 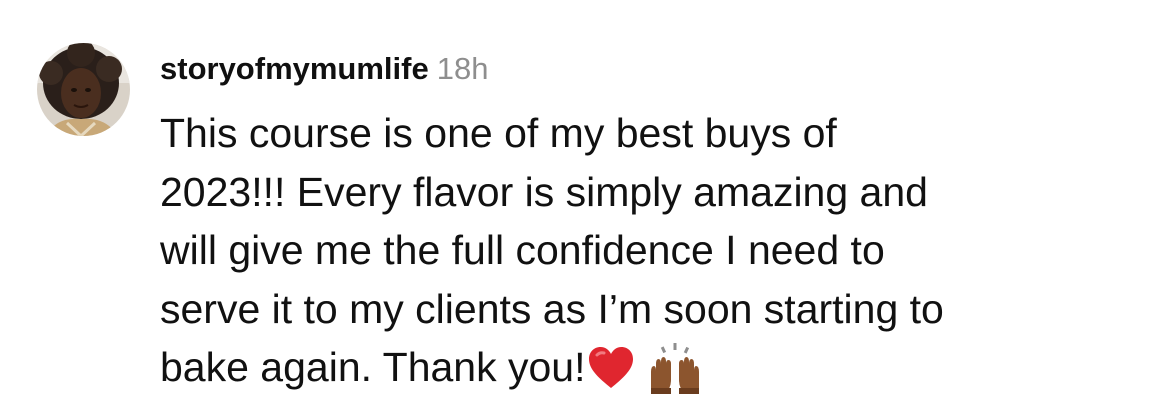 I want to click on avatar, so click(x=83, y=89).